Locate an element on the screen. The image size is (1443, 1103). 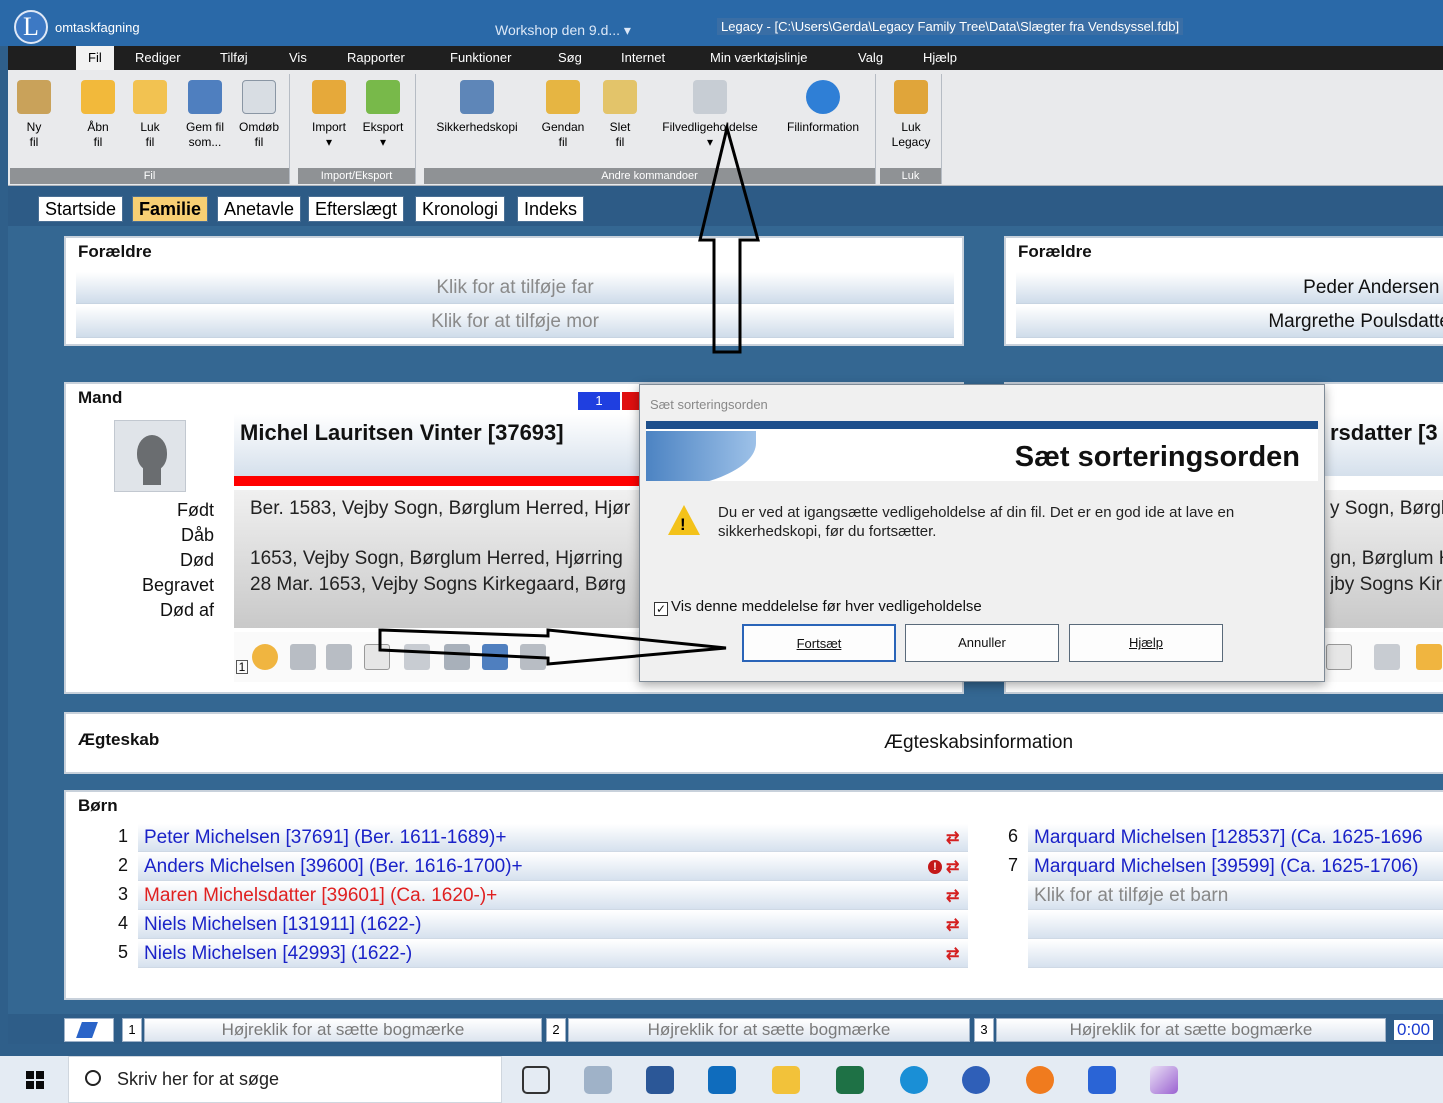
up-arrow-annotation is located at coordinates (729, 238).